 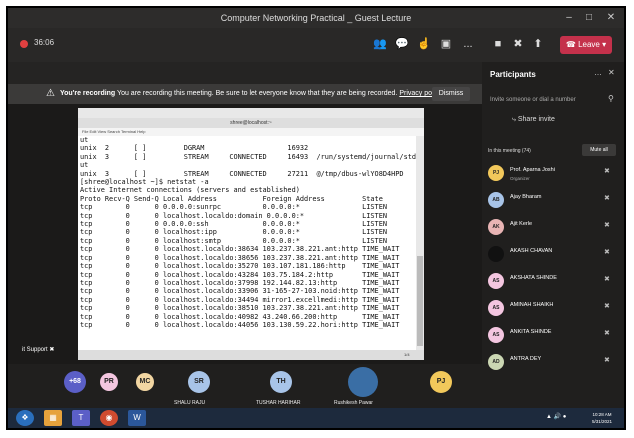 What do you see at coordinates (380, 44) in the screenshot?
I see `participants-icon: 👥` at bounding box center [380, 44].